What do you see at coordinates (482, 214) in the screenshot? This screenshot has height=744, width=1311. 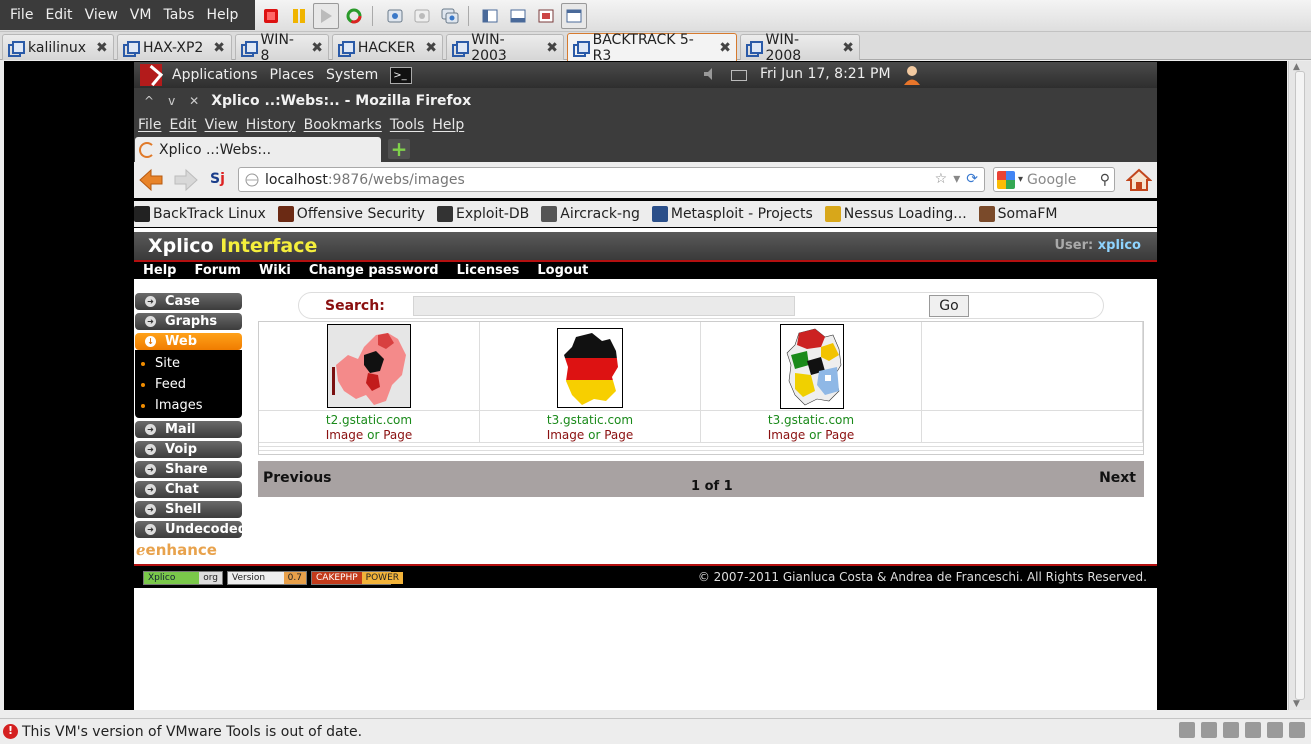 I see `bookmark-exploit-db: Exploit-DB` at bounding box center [482, 214].